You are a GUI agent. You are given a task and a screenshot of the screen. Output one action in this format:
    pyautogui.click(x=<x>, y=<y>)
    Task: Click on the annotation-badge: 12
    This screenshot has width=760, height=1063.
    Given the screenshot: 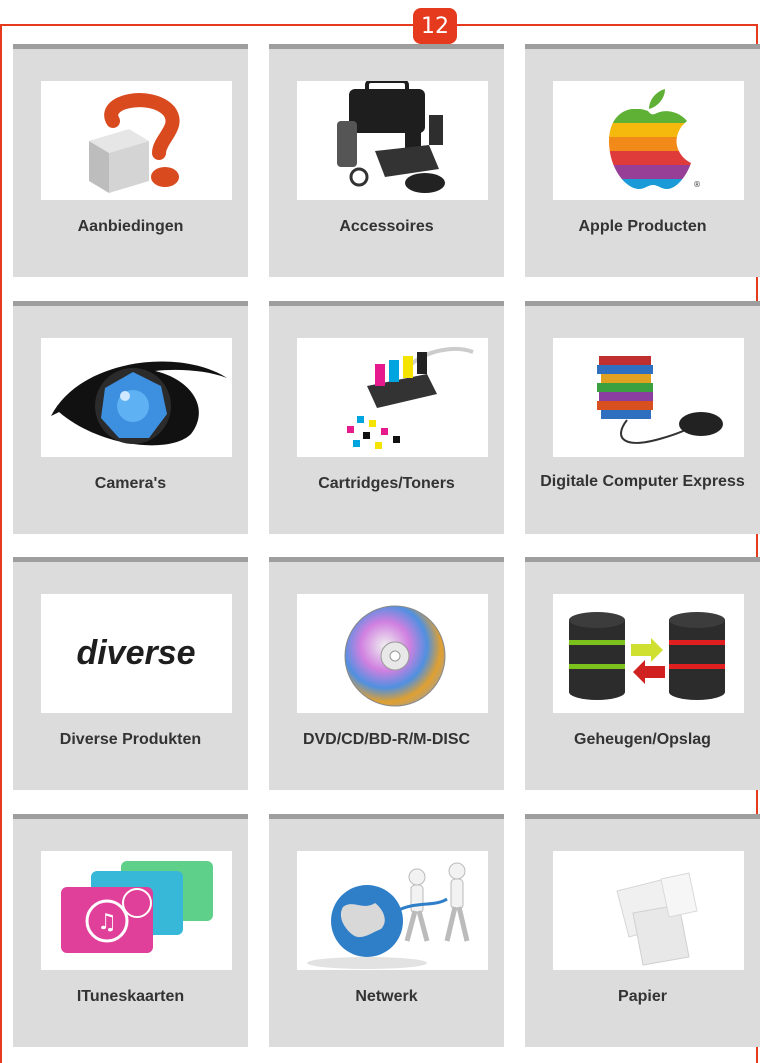 What is the action you would take?
    pyautogui.click(x=435, y=26)
    